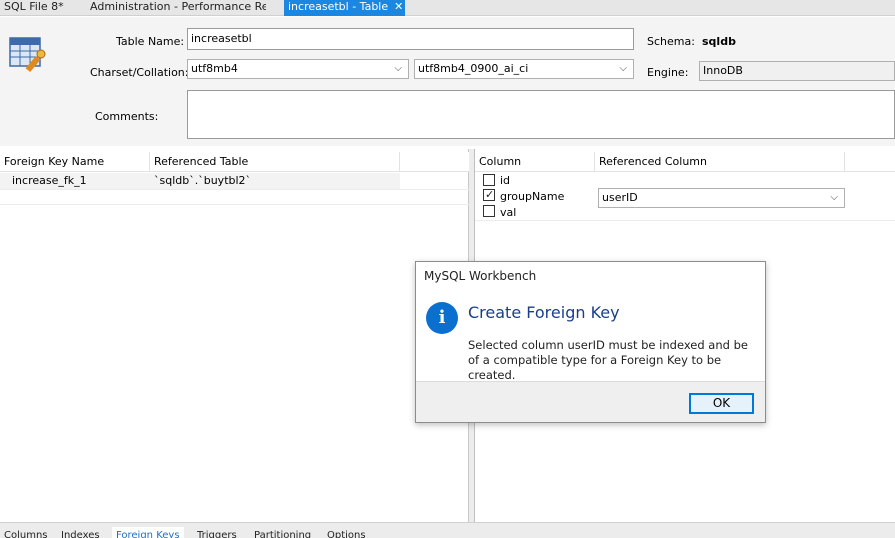 The image size is (895, 538). Describe the element at coordinates (473, 68) in the screenshot. I see `collation-value: utf8mb4_0900_ai_ci` at that location.